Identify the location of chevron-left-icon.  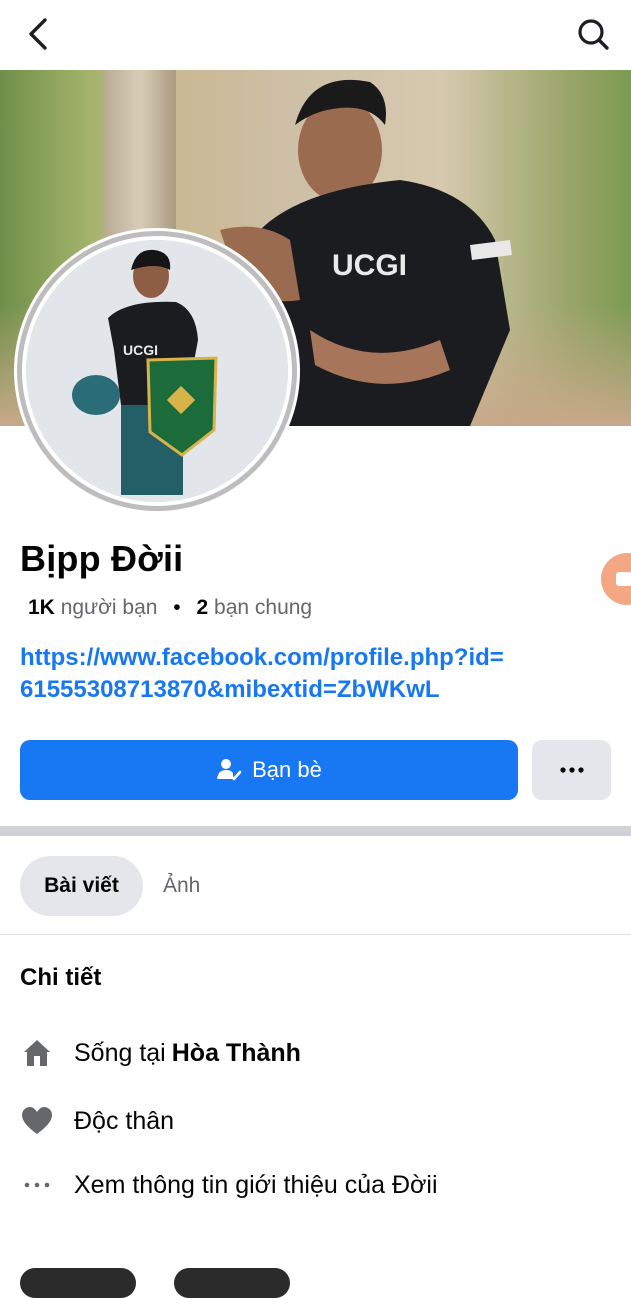
(38, 34).